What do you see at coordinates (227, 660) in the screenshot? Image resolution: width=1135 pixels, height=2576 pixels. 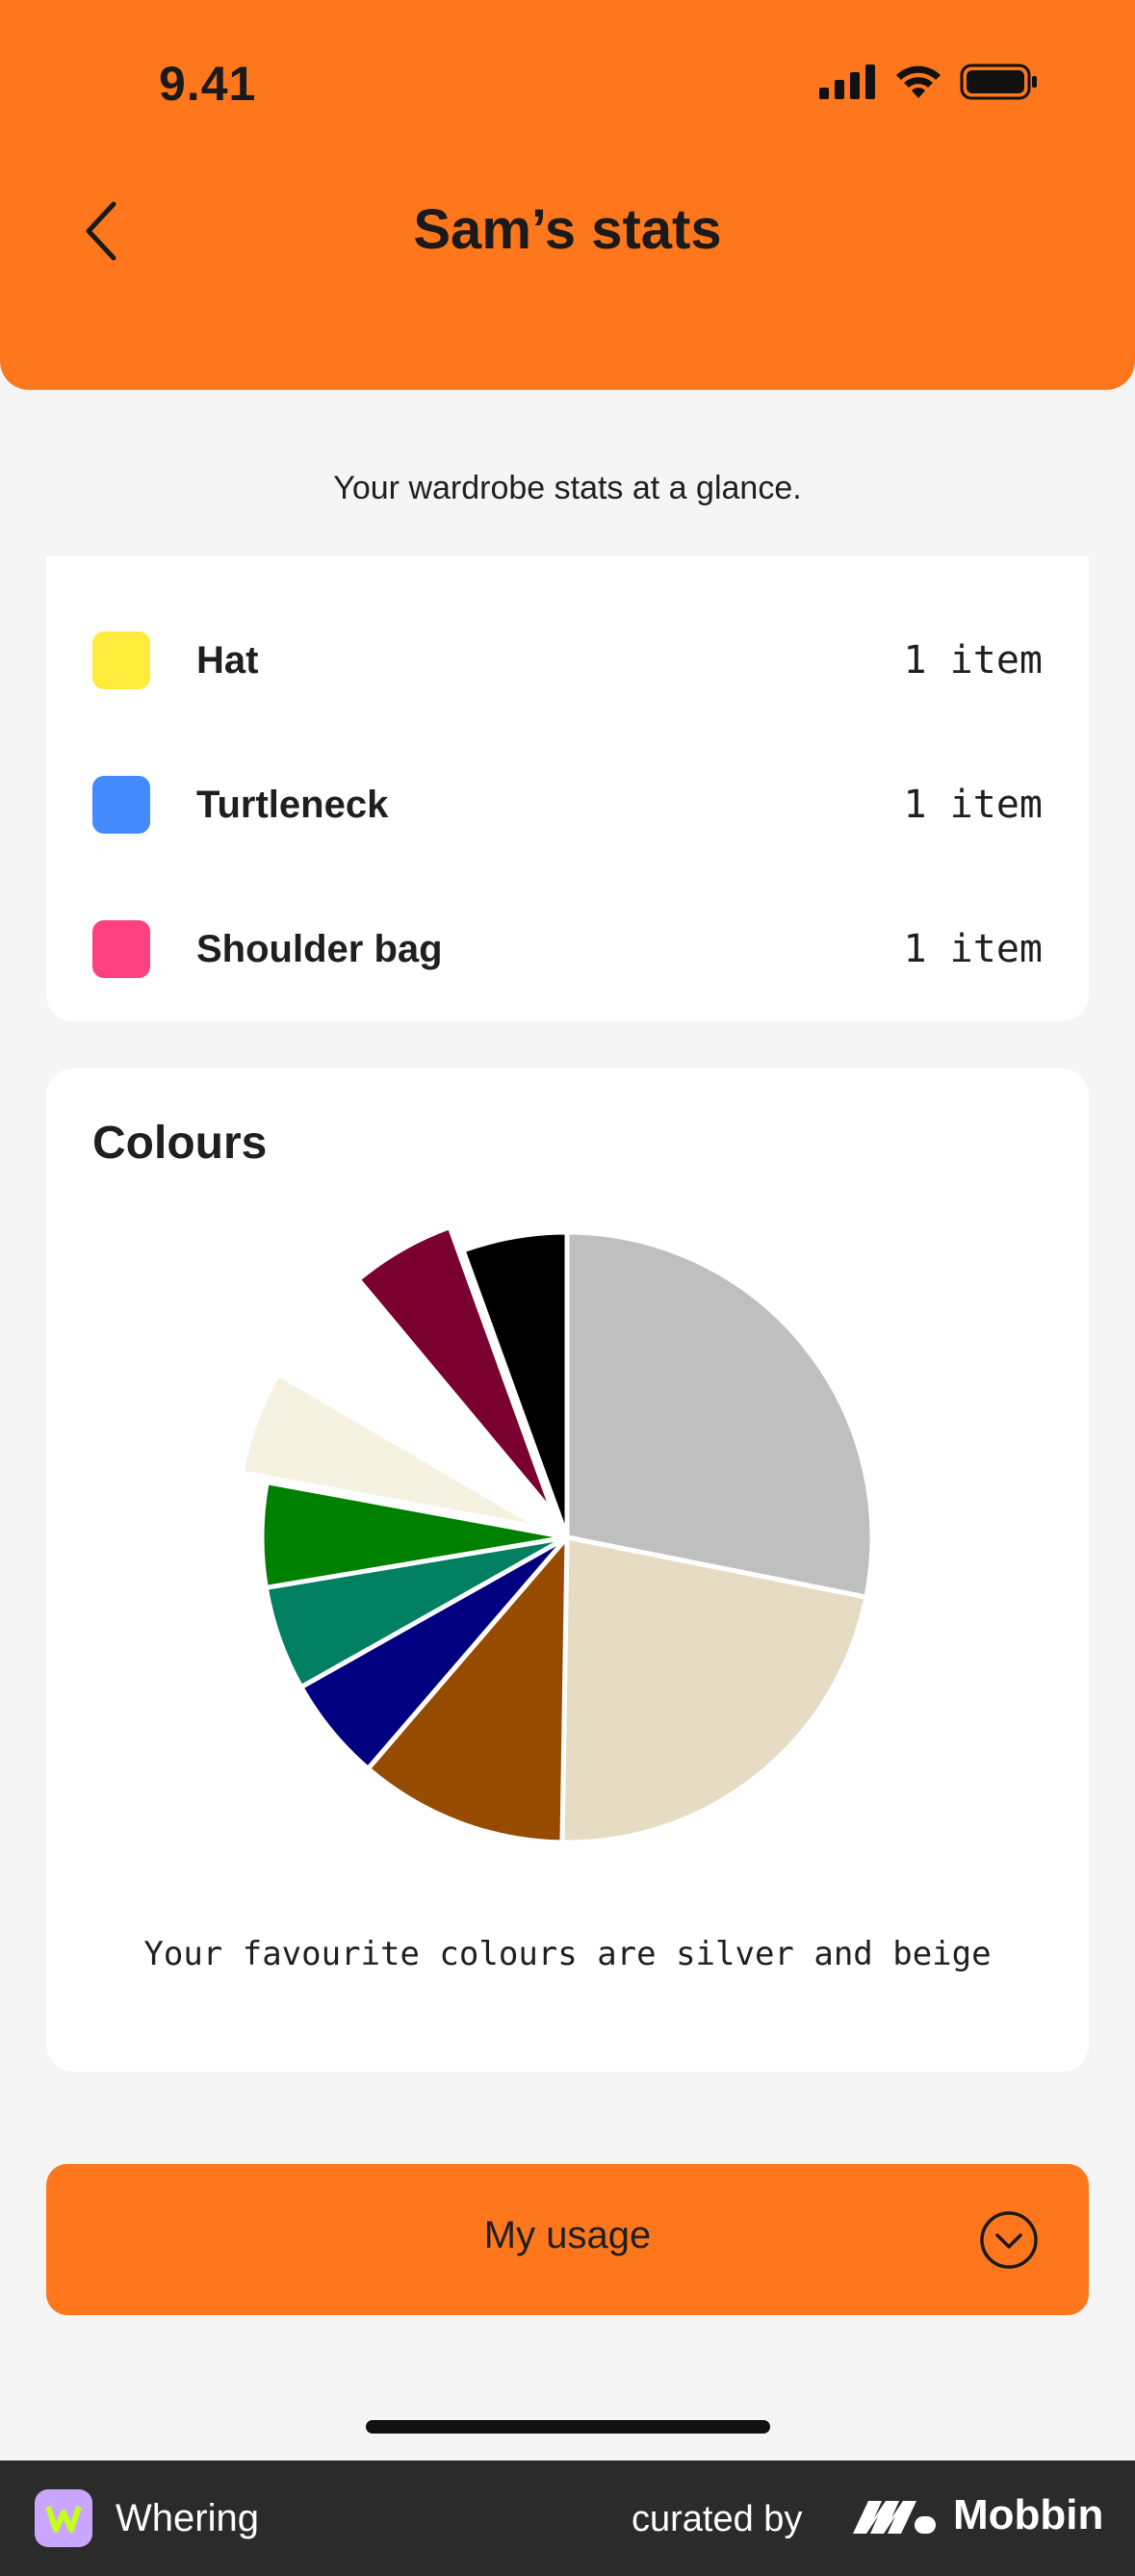 I see `item-name: Hat` at bounding box center [227, 660].